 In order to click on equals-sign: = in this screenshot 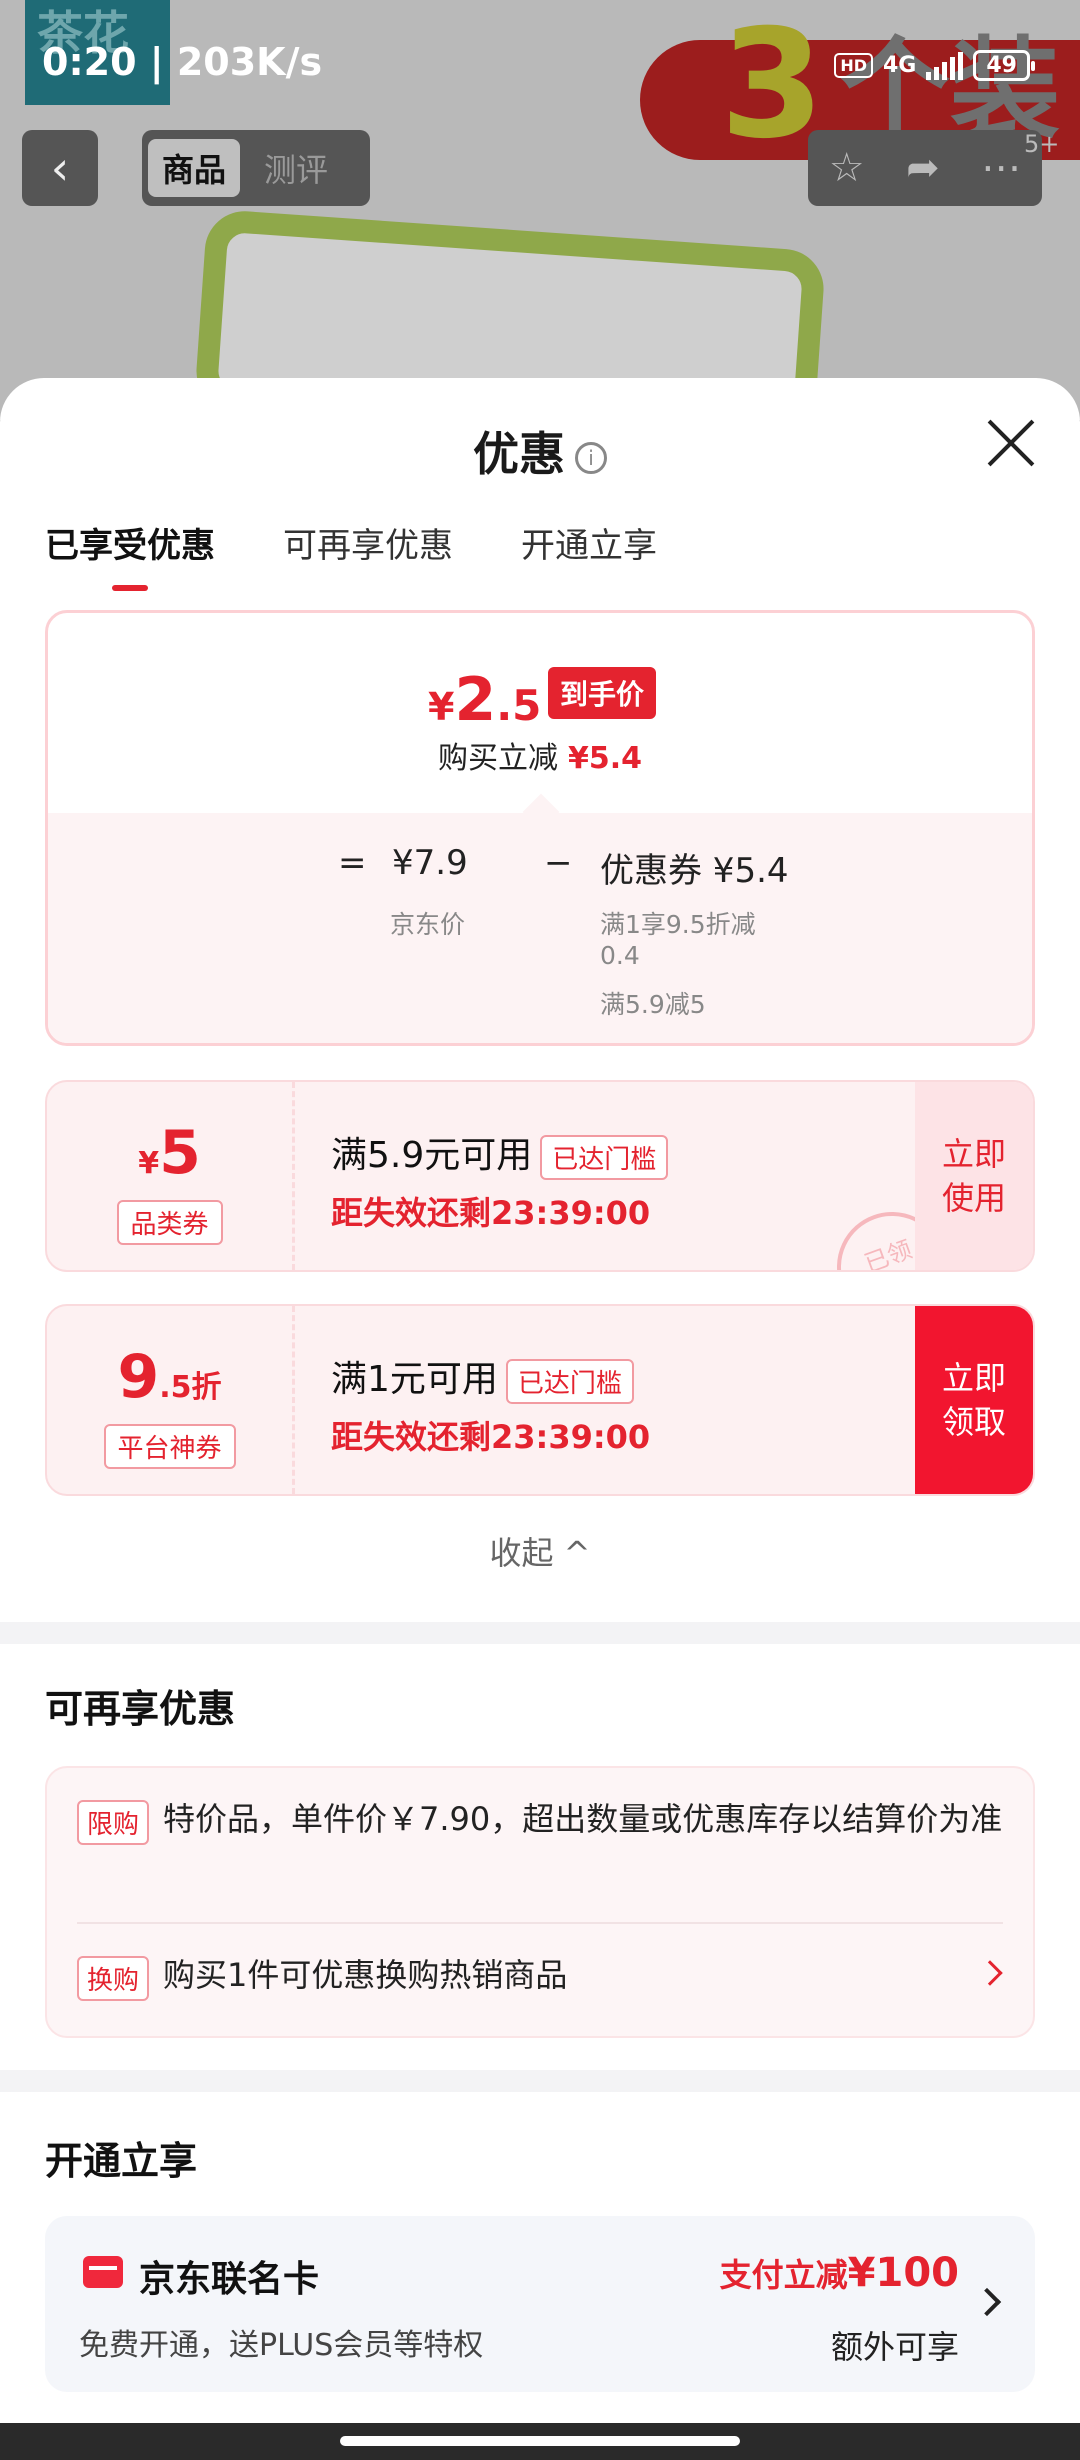, I will do `click(352, 863)`.